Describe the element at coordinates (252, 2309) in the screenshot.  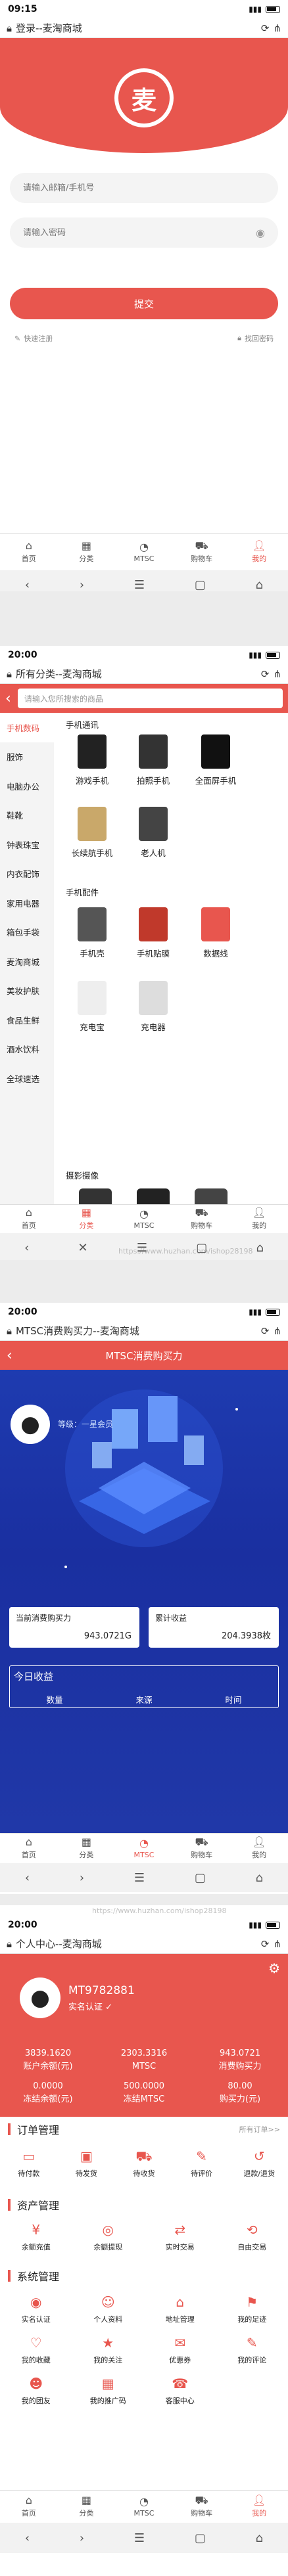
I see `menu-item: ⚑ 我的足迹` at that location.